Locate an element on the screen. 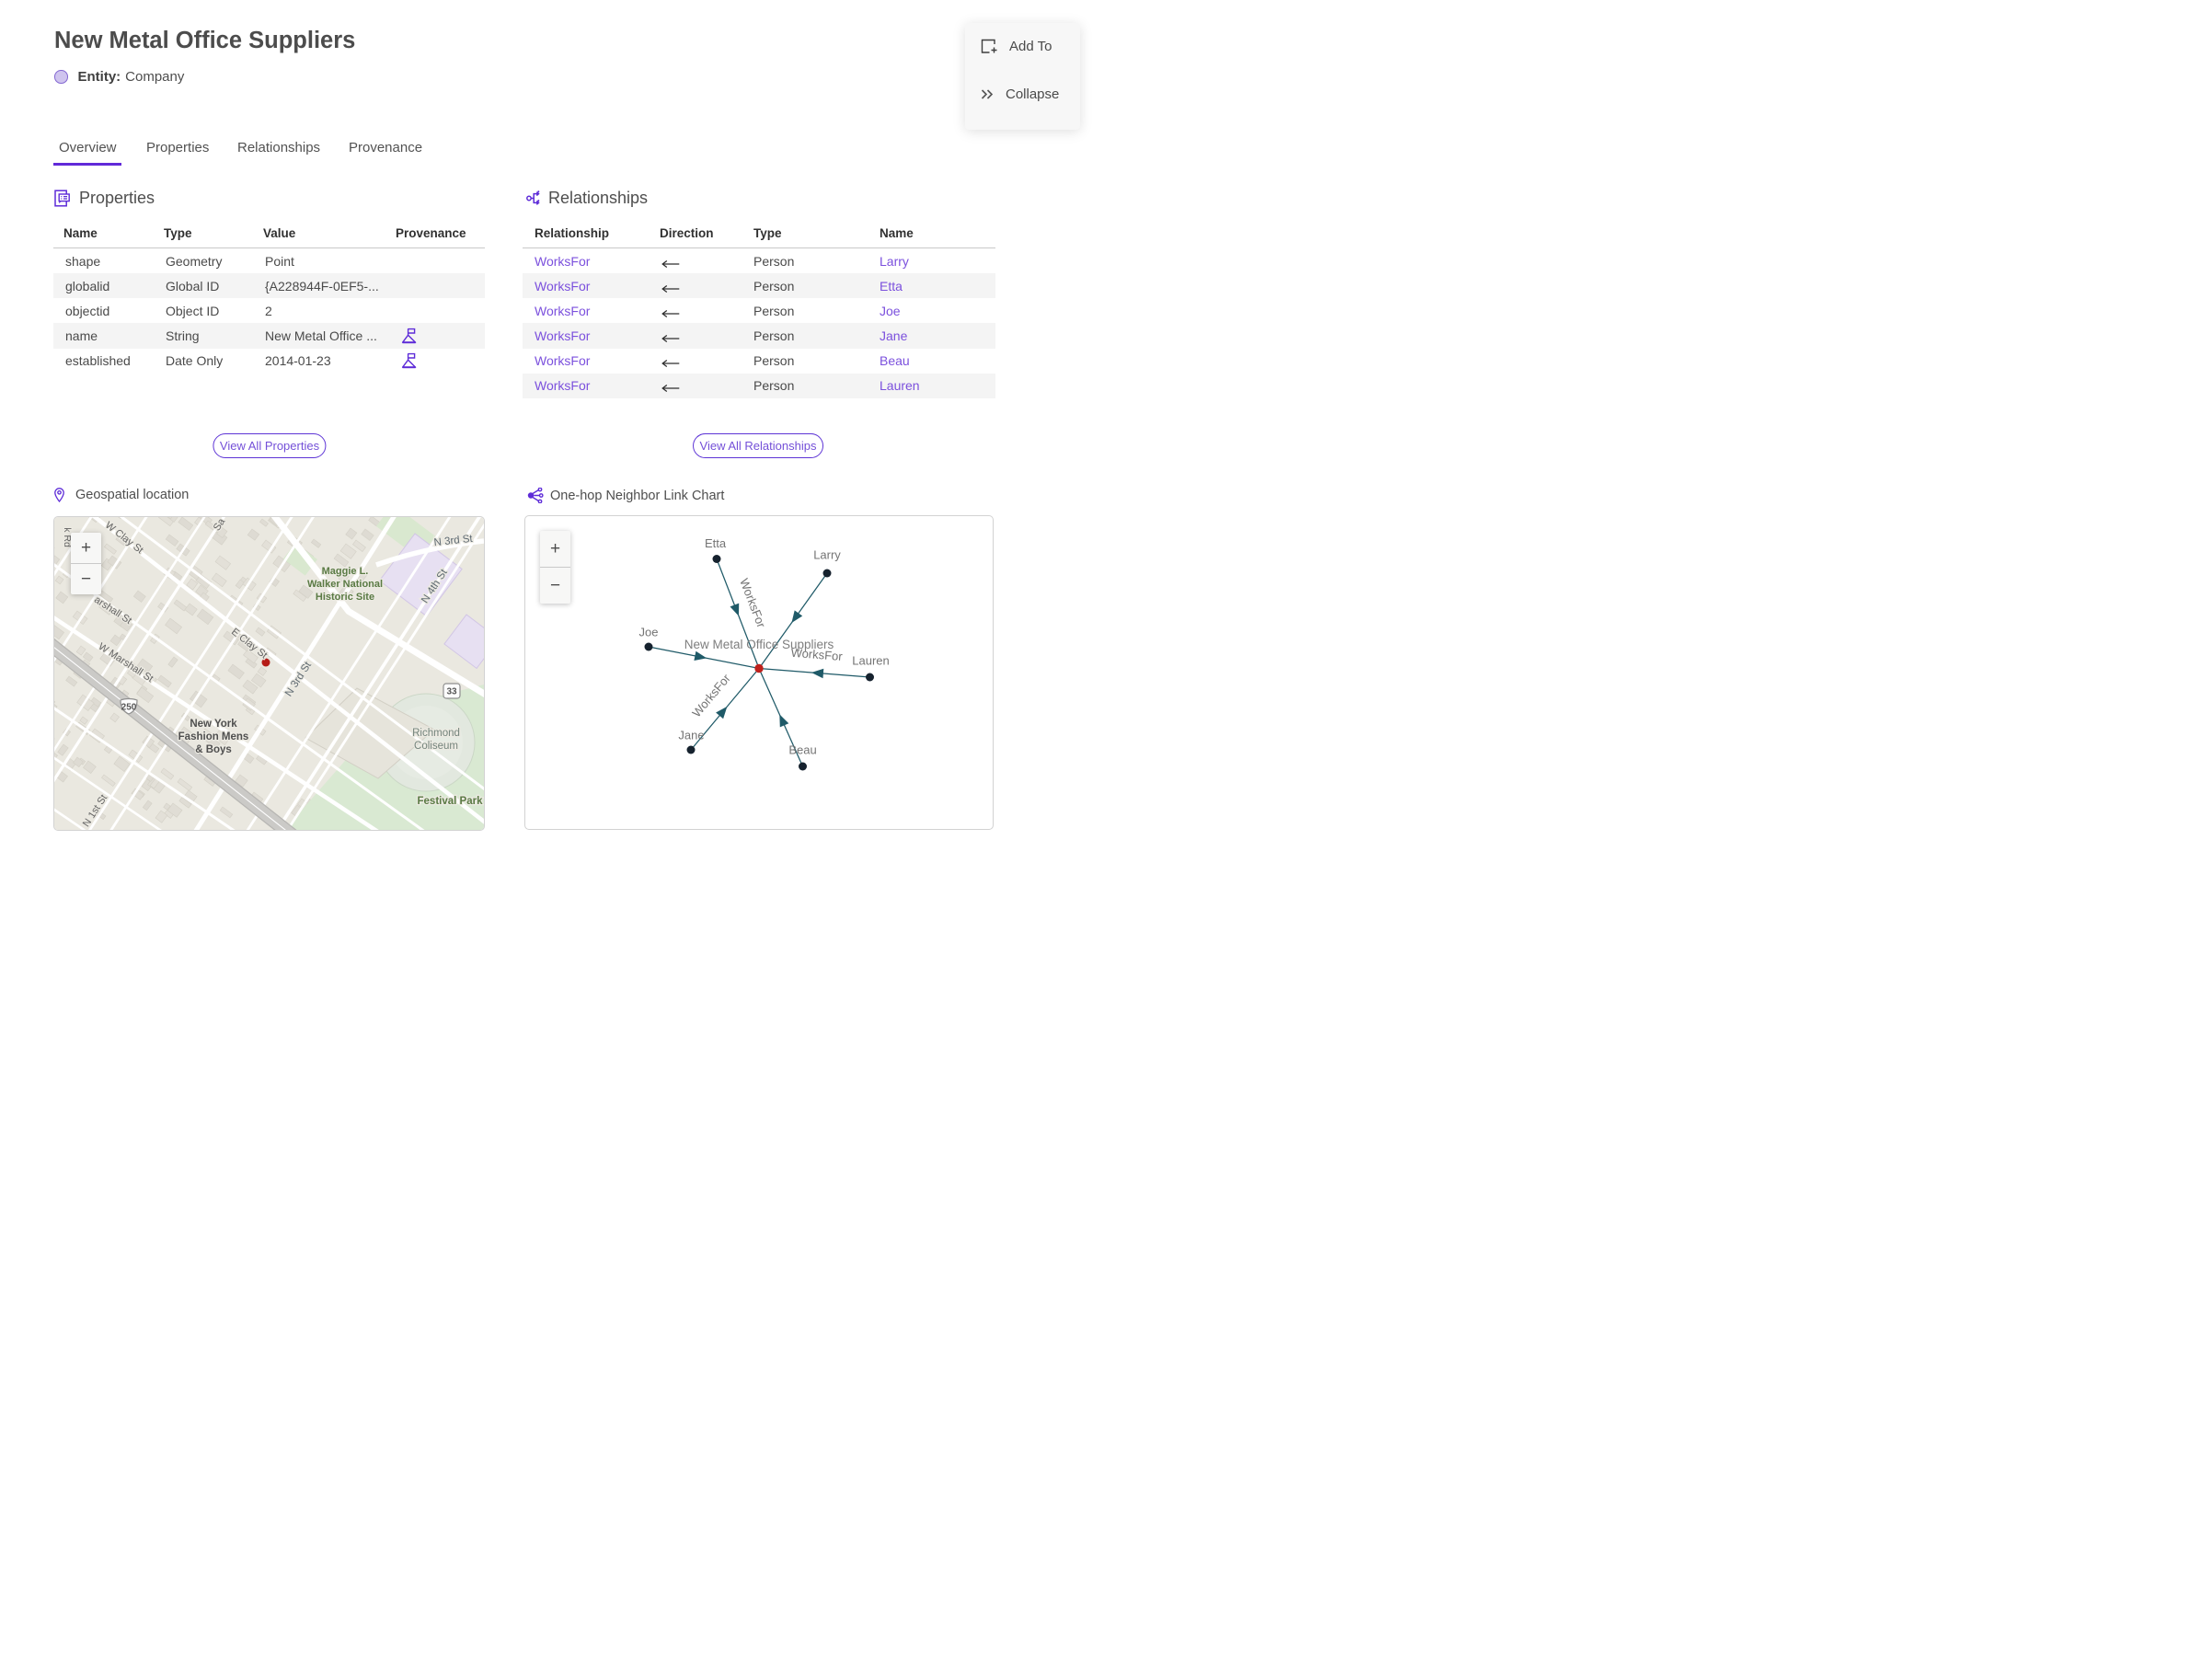 The width and height of the screenshot is (2208, 1680). svg-text: Jane is located at coordinates (691, 735).